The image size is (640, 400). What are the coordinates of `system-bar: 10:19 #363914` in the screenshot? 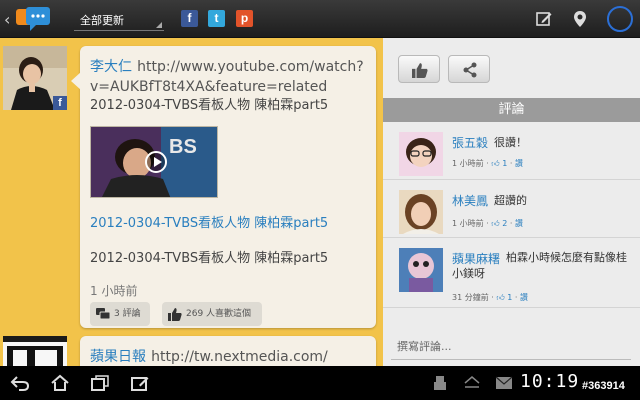 It's located at (320, 383).